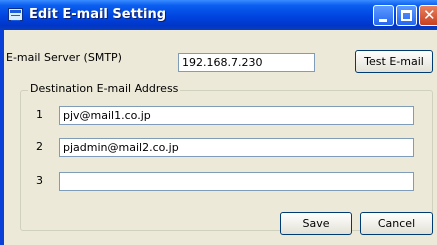  I want to click on destination-email-input-1: pjv@mail1.co.jp, so click(236, 115).